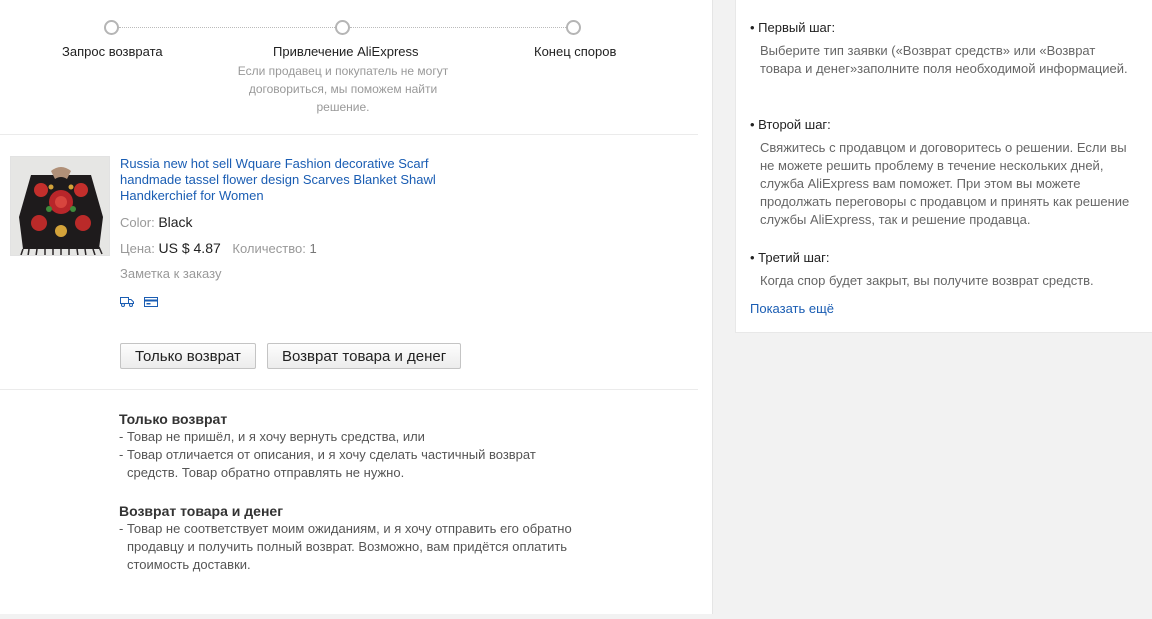 The height and width of the screenshot is (619, 1152). I want to click on step-2-label: Привлечение AliExpress, so click(346, 51).